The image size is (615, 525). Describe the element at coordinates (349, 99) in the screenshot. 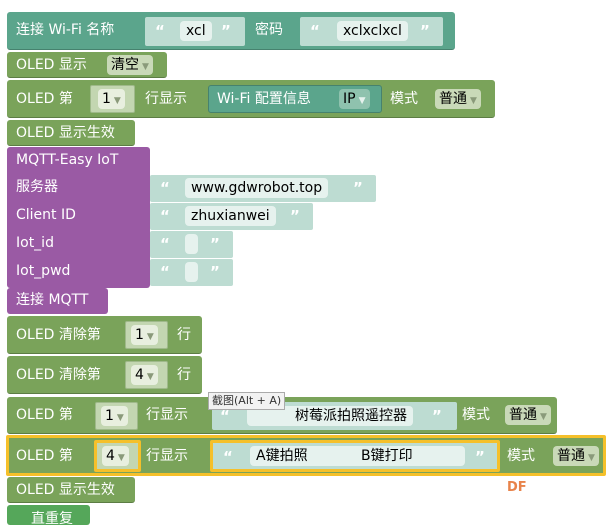

I see `info-dropdown-value: IP` at that location.